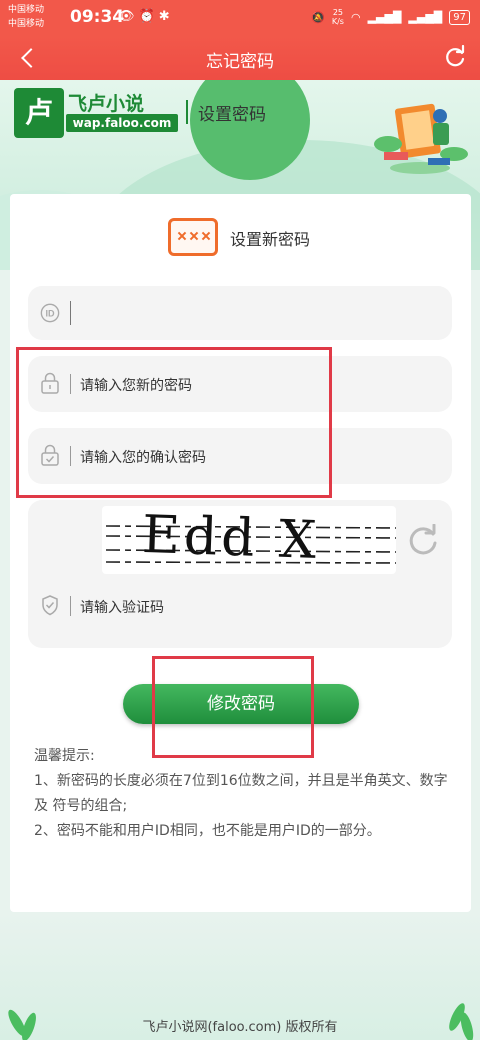 This screenshot has width=480, height=1040. I want to click on status-icons-right: 🔕 25 K/s ◠ ▂▄▆█ ▂▄▆█ 97, so click(390, 17).